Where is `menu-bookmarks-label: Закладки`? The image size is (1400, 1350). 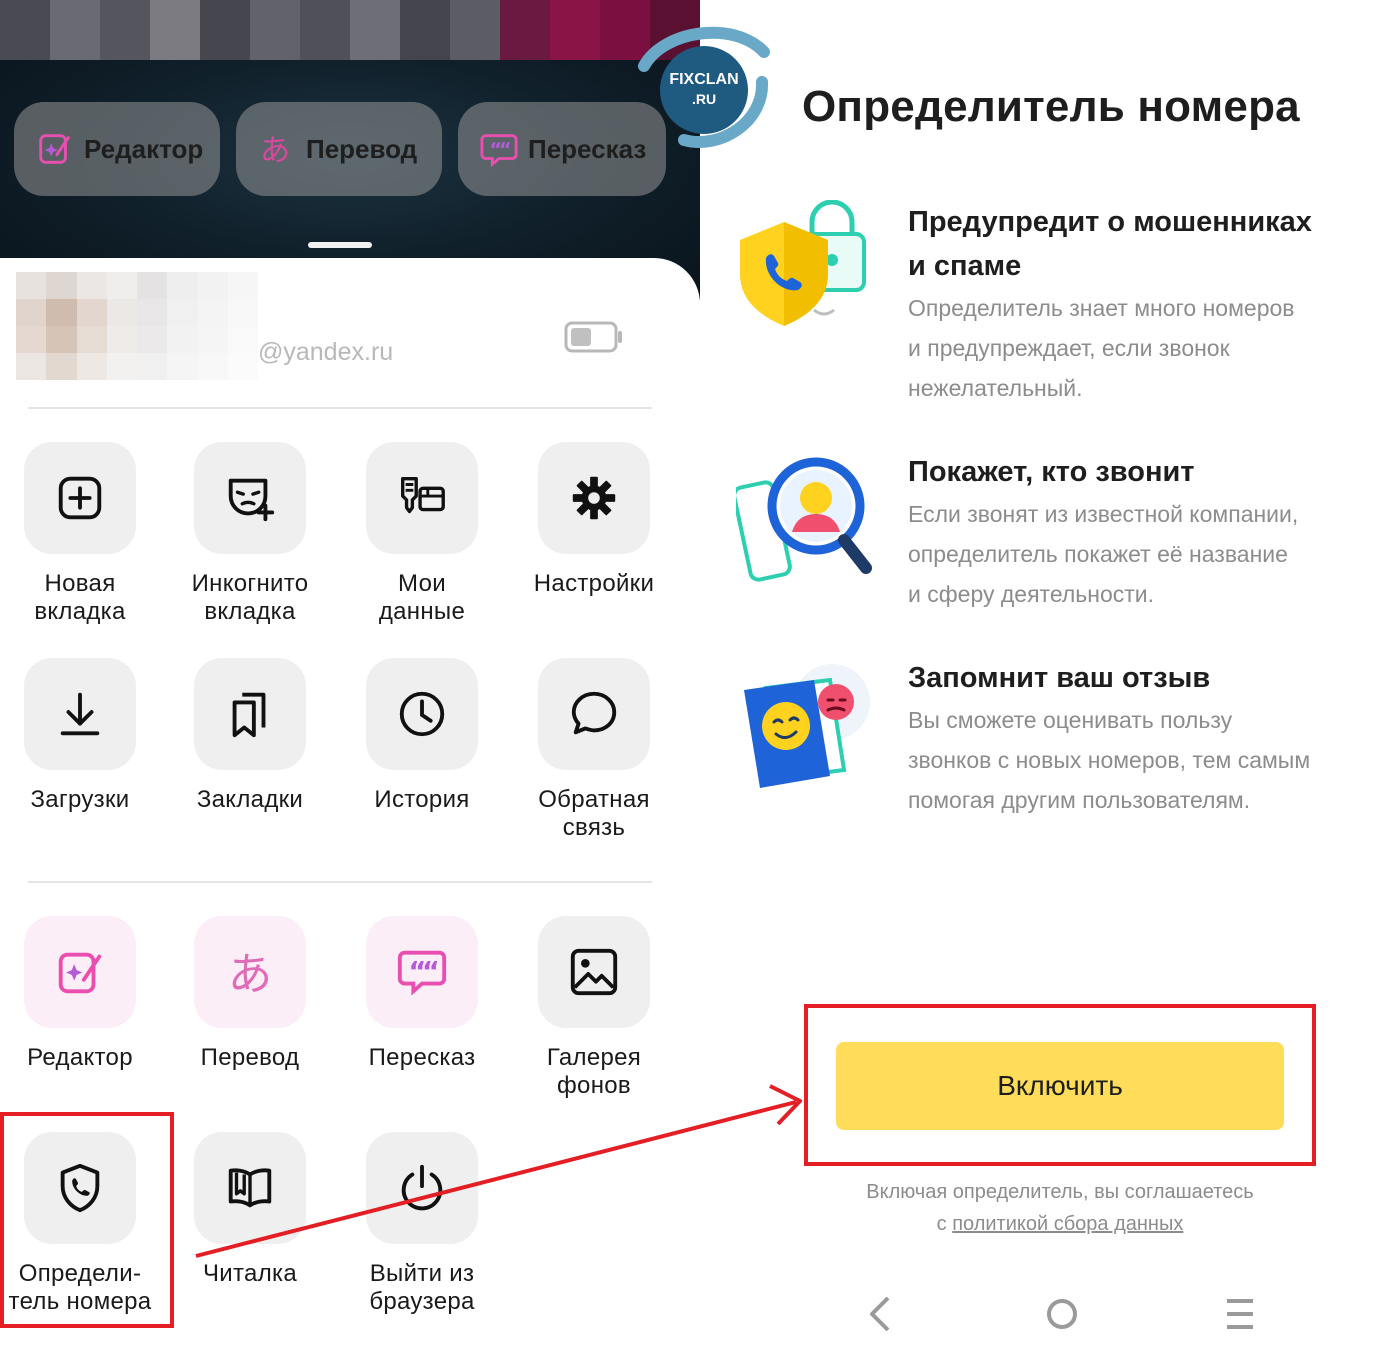 menu-bookmarks-label: Закладки is located at coordinates (250, 799).